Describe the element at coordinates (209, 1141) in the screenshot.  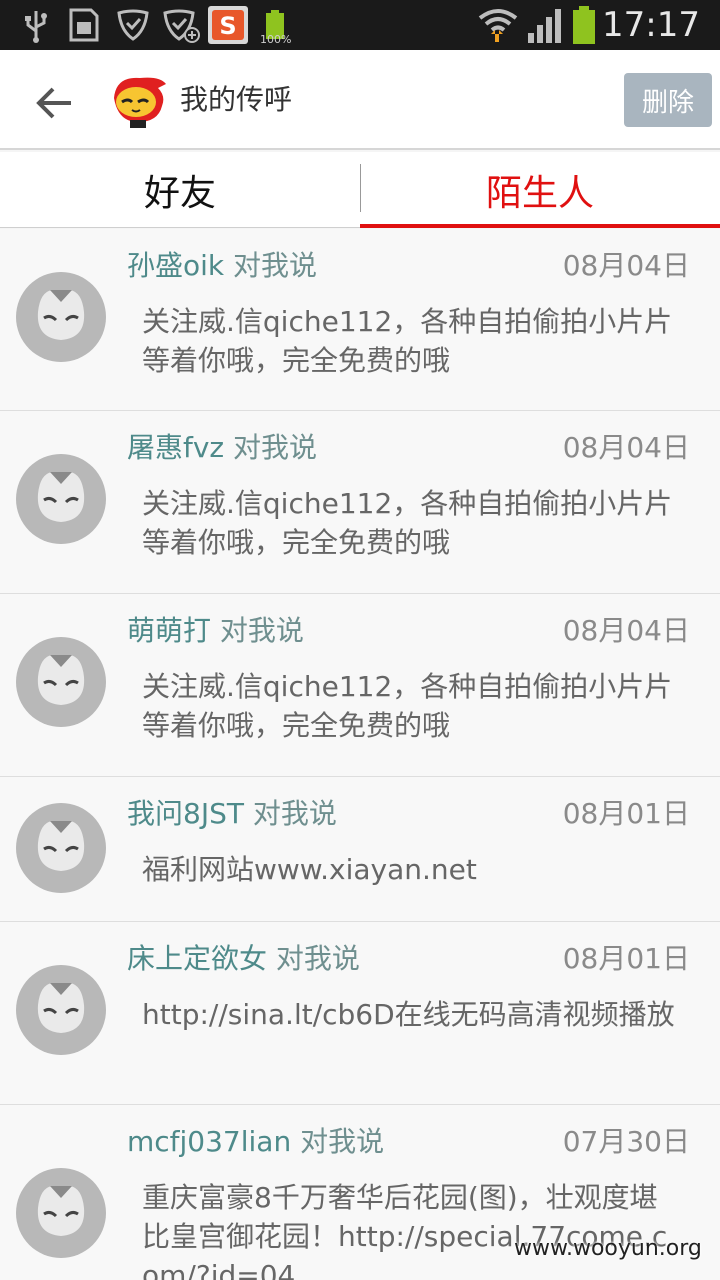
I see `sender-name: mcfj037lian` at that location.